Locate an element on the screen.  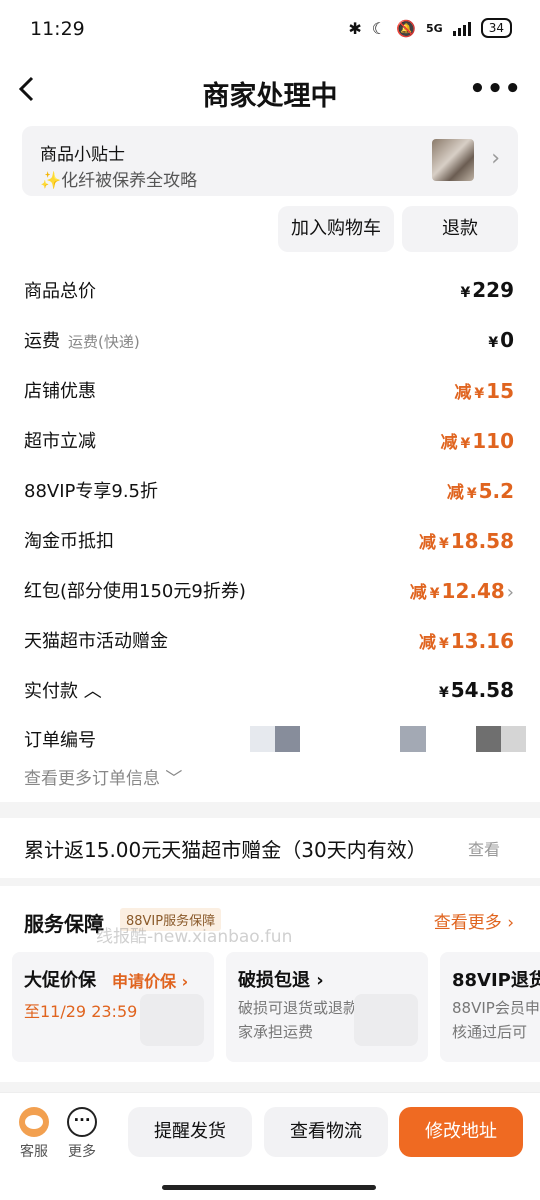
bottom-action-bar: 客服 更多 提醒发货 查看物流 修改地址 is located at coordinates (270, 1146).